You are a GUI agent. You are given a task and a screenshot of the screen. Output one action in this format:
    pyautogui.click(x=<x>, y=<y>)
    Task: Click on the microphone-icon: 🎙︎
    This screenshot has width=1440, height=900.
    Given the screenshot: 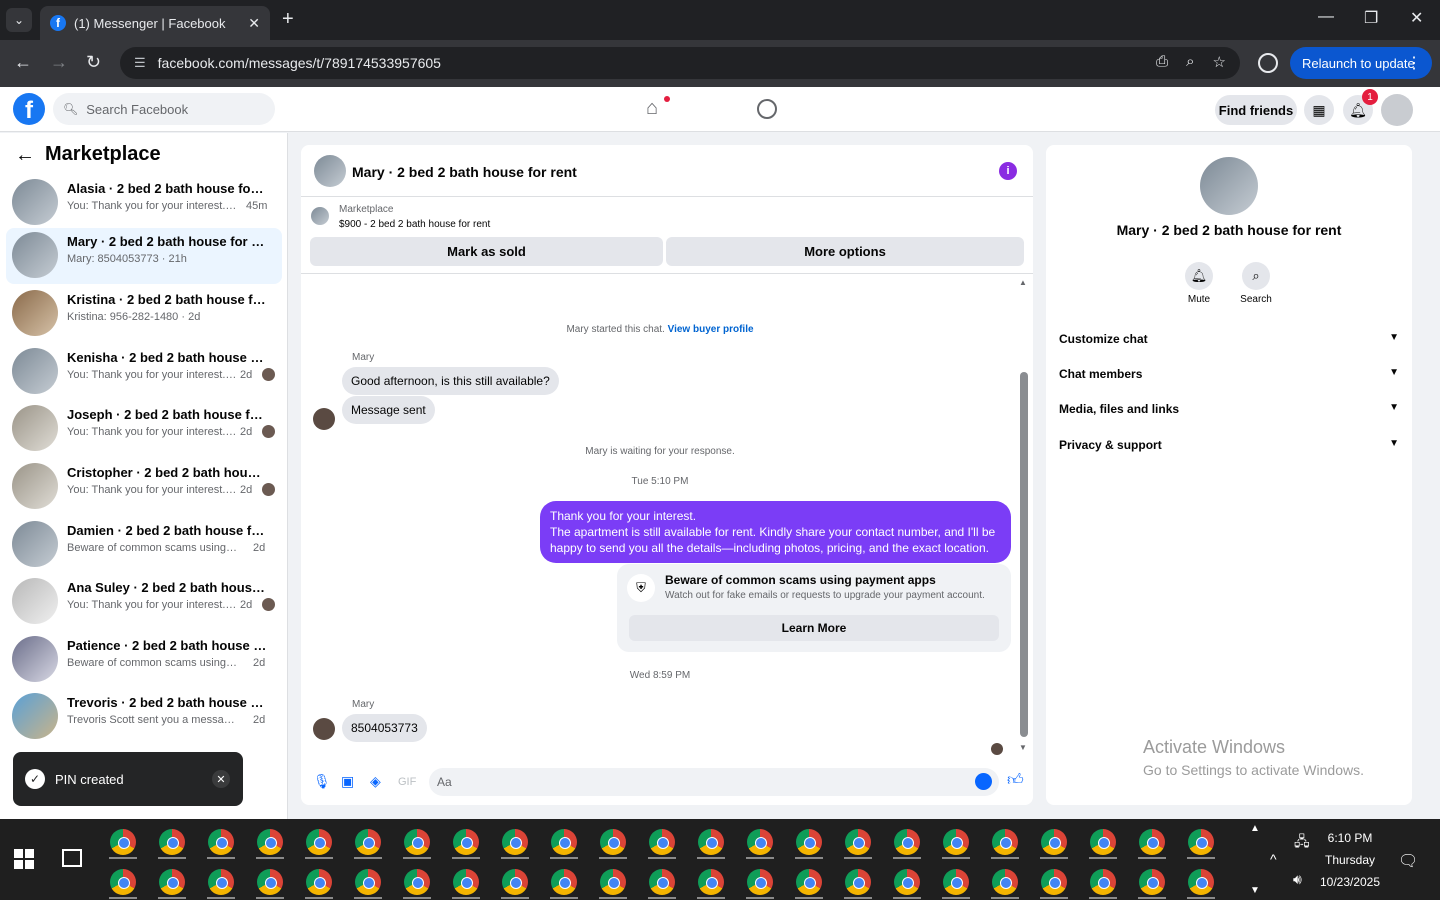 What is the action you would take?
    pyautogui.click(x=322, y=781)
    